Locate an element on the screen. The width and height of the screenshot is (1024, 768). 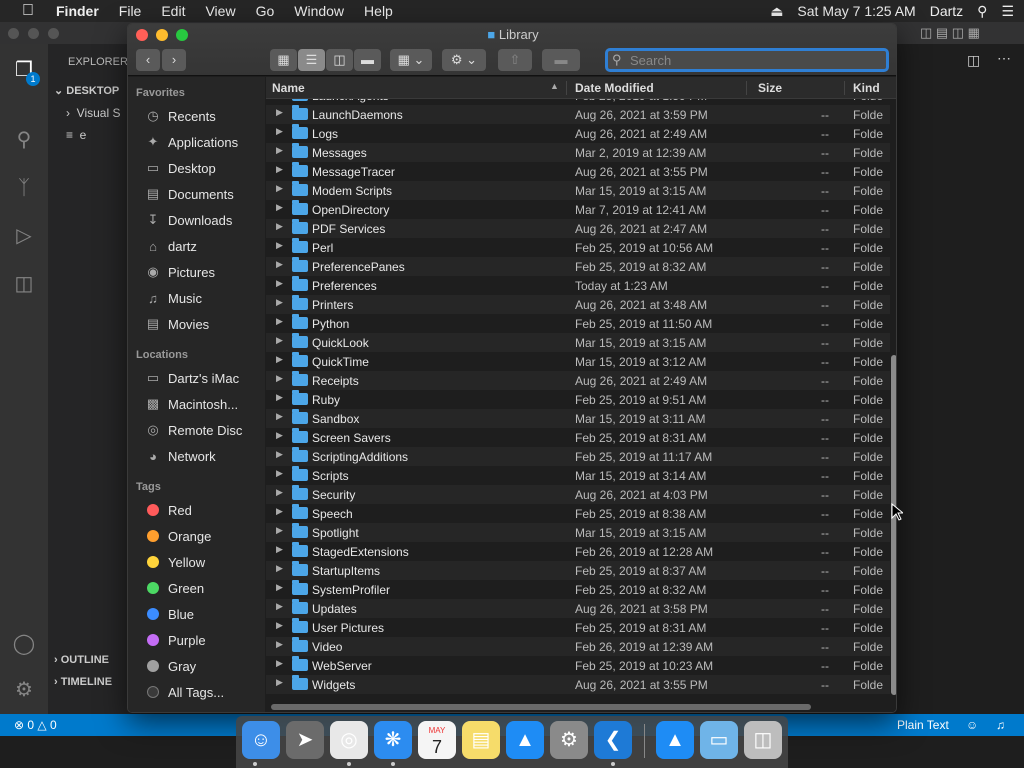
menu-go: Go is located at coordinates (265, 11).